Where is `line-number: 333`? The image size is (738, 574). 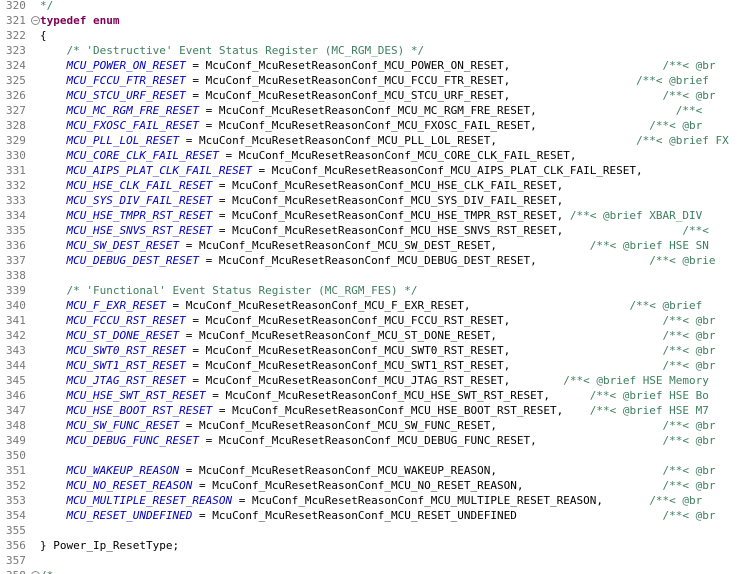
line-number: 333 is located at coordinates (16, 200).